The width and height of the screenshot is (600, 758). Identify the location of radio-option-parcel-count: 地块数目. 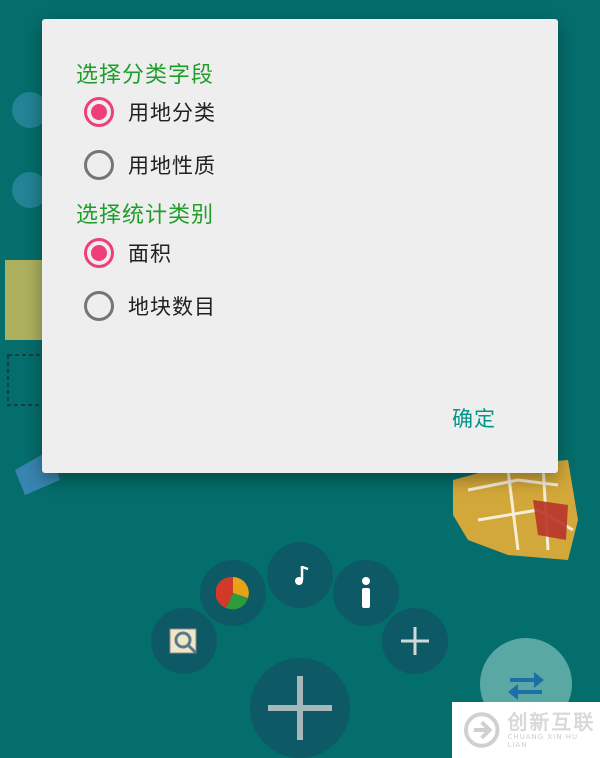
(150, 306).